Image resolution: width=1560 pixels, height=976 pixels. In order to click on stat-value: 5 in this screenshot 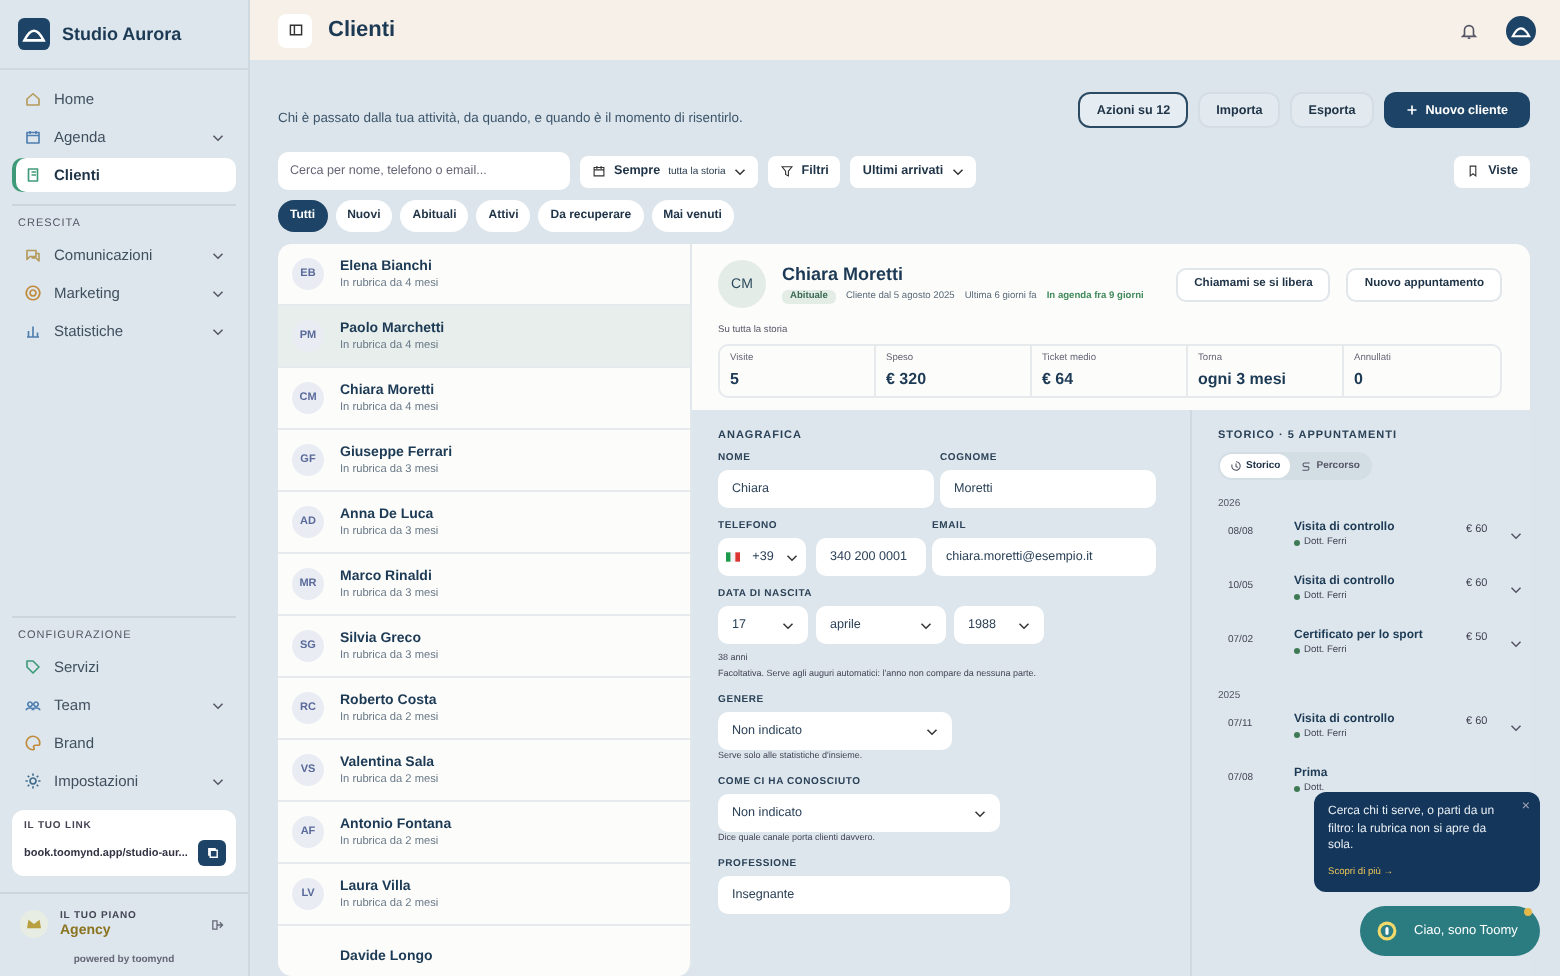, I will do `click(735, 379)`.